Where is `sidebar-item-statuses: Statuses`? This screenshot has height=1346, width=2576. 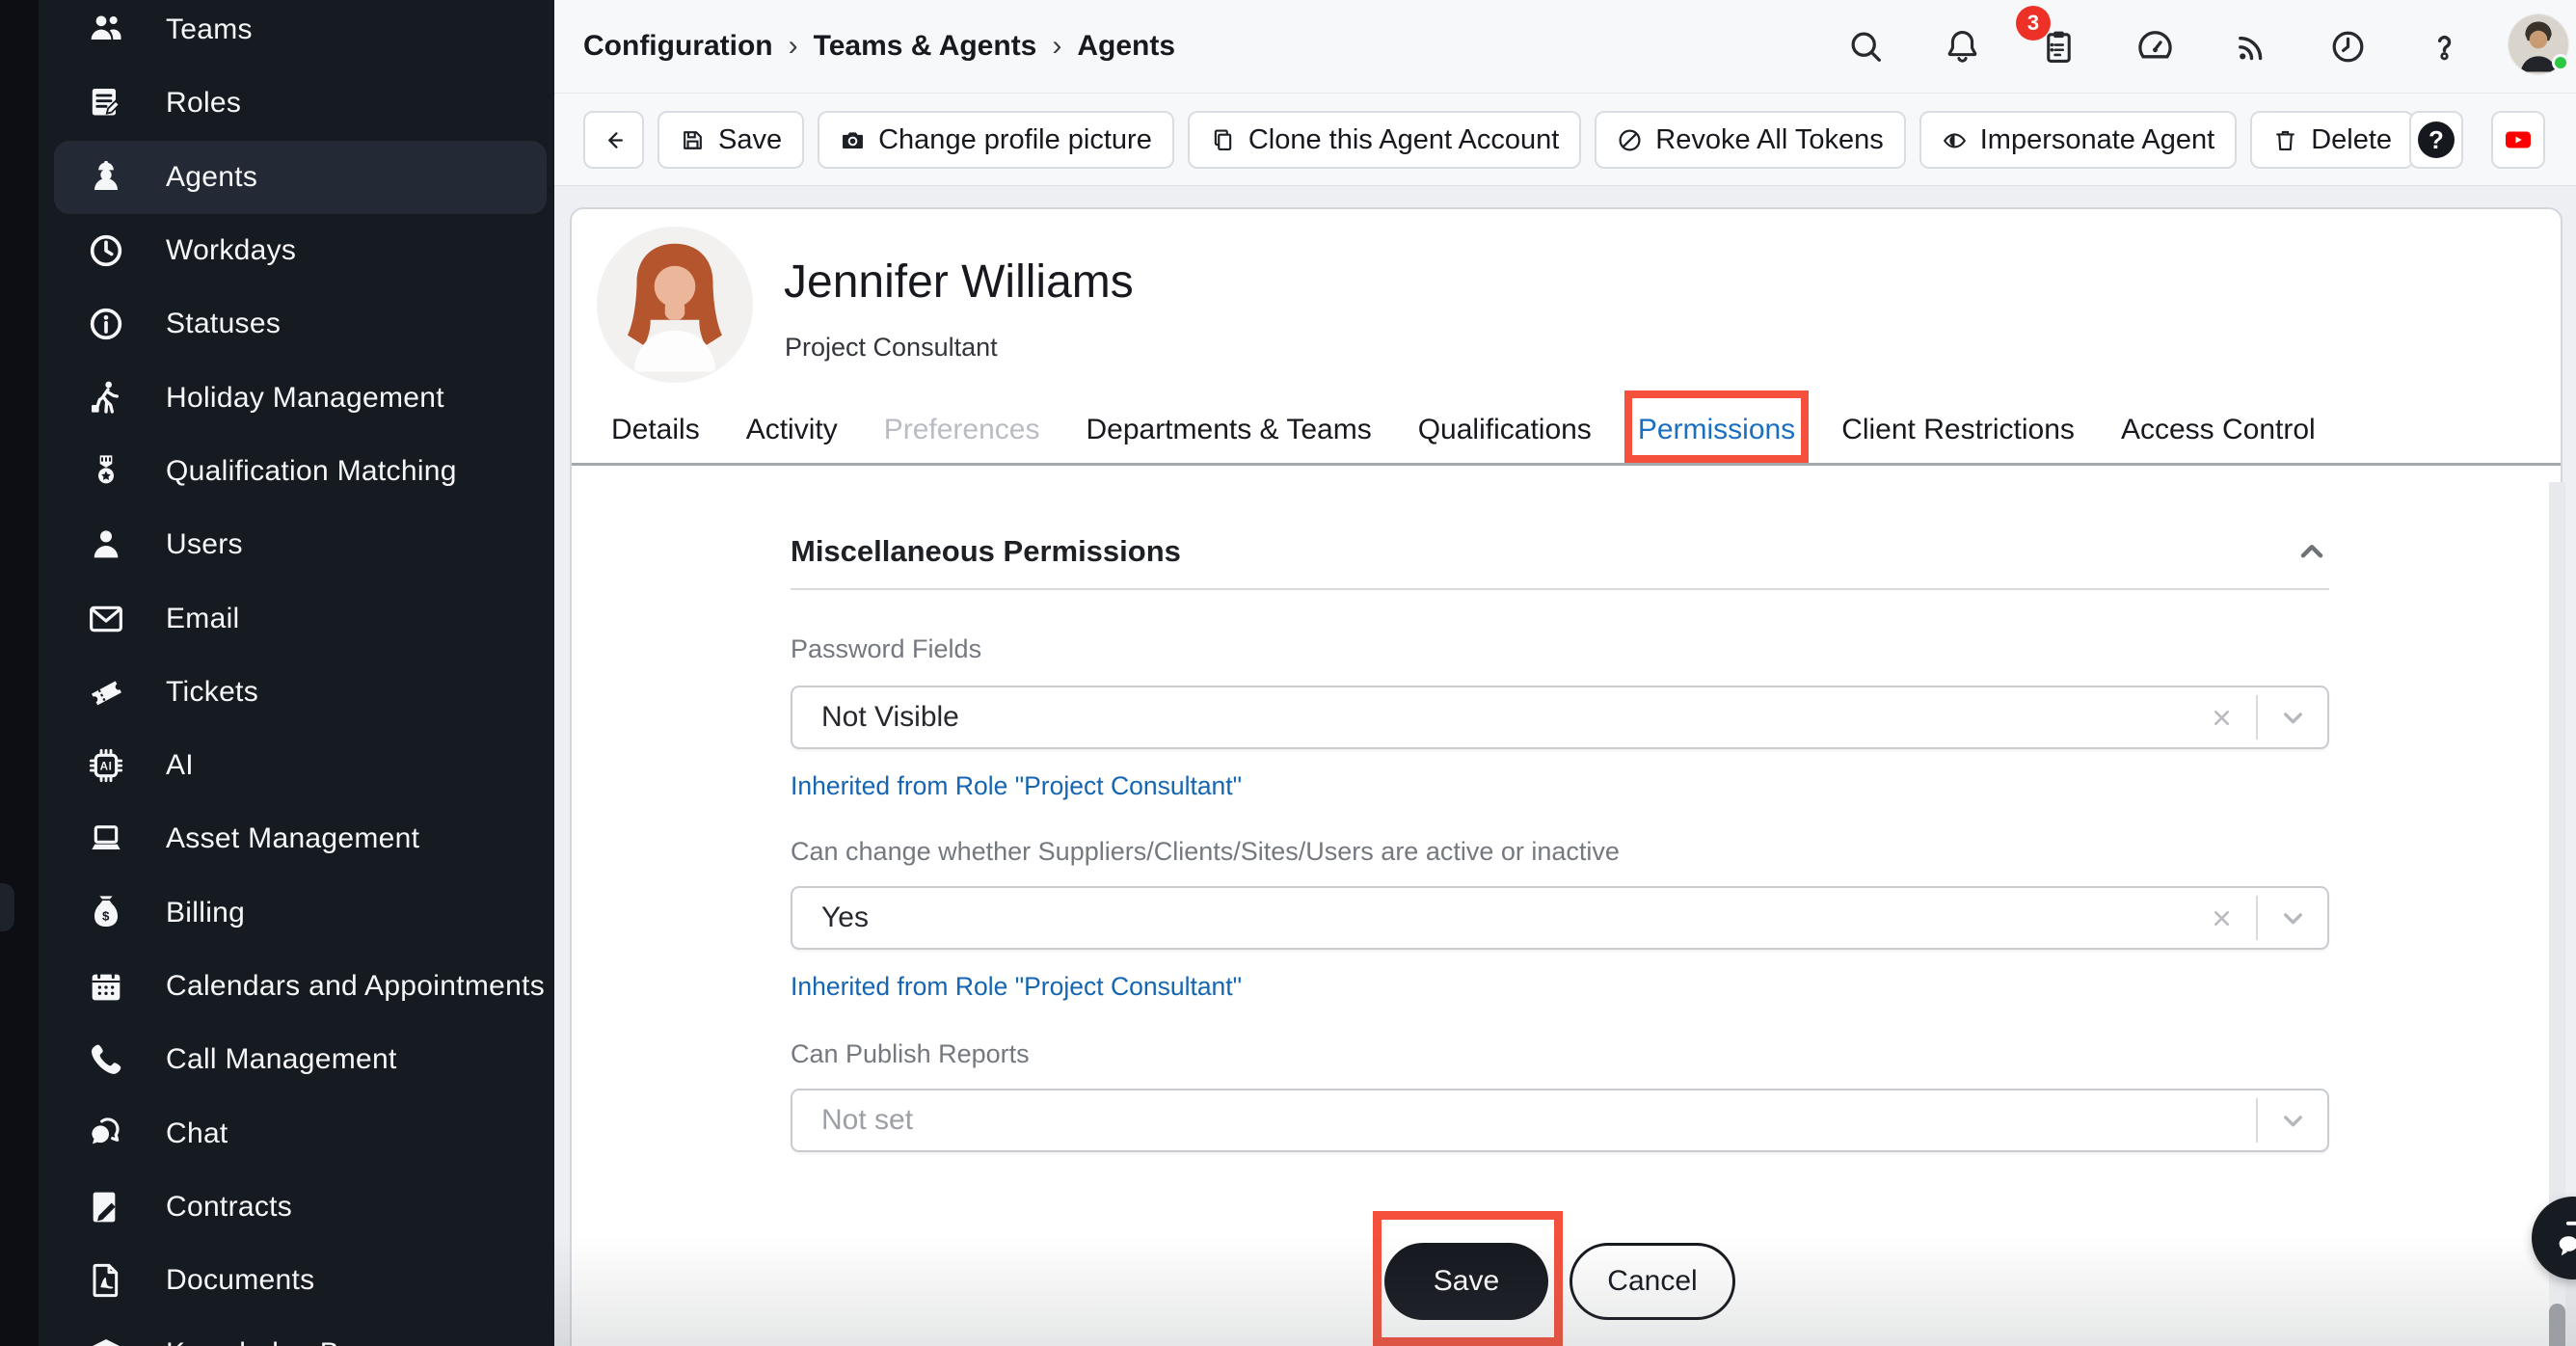
sidebar-item-statuses: Statuses is located at coordinates (300, 324).